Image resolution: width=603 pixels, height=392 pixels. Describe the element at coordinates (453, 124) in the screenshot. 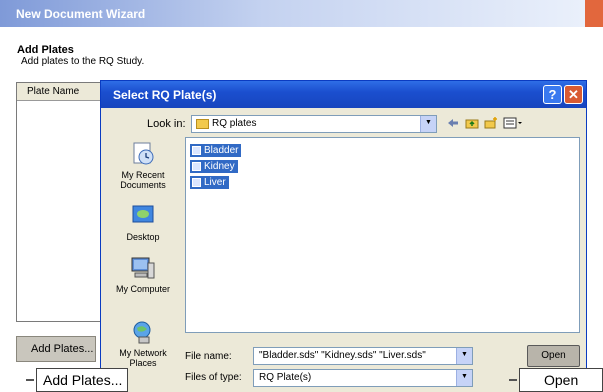

I see `back-arrow-icon` at that location.